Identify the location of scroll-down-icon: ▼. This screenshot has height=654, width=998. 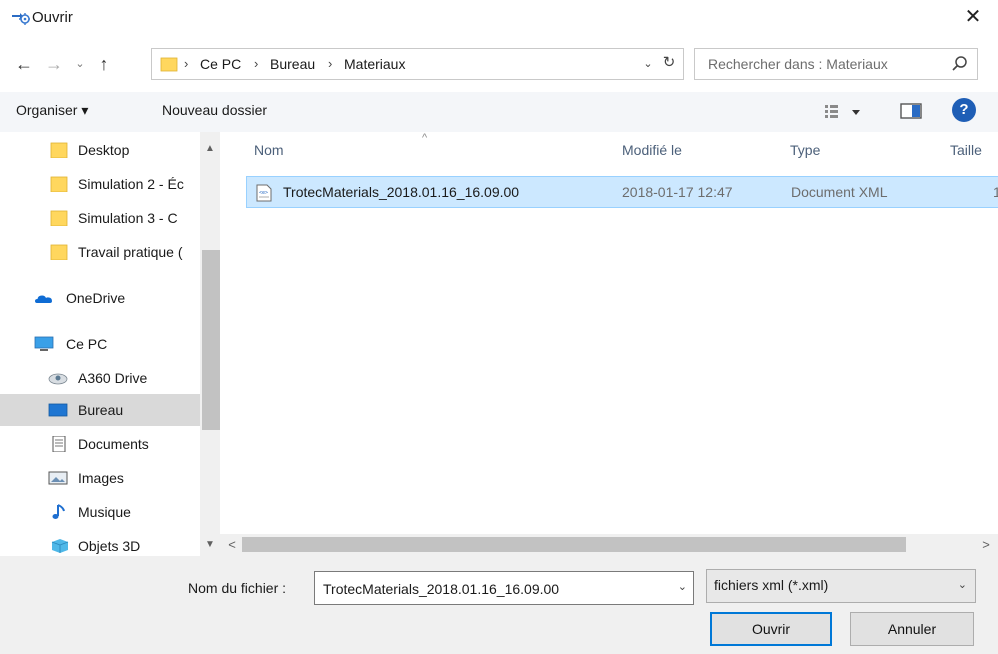
(210, 545).